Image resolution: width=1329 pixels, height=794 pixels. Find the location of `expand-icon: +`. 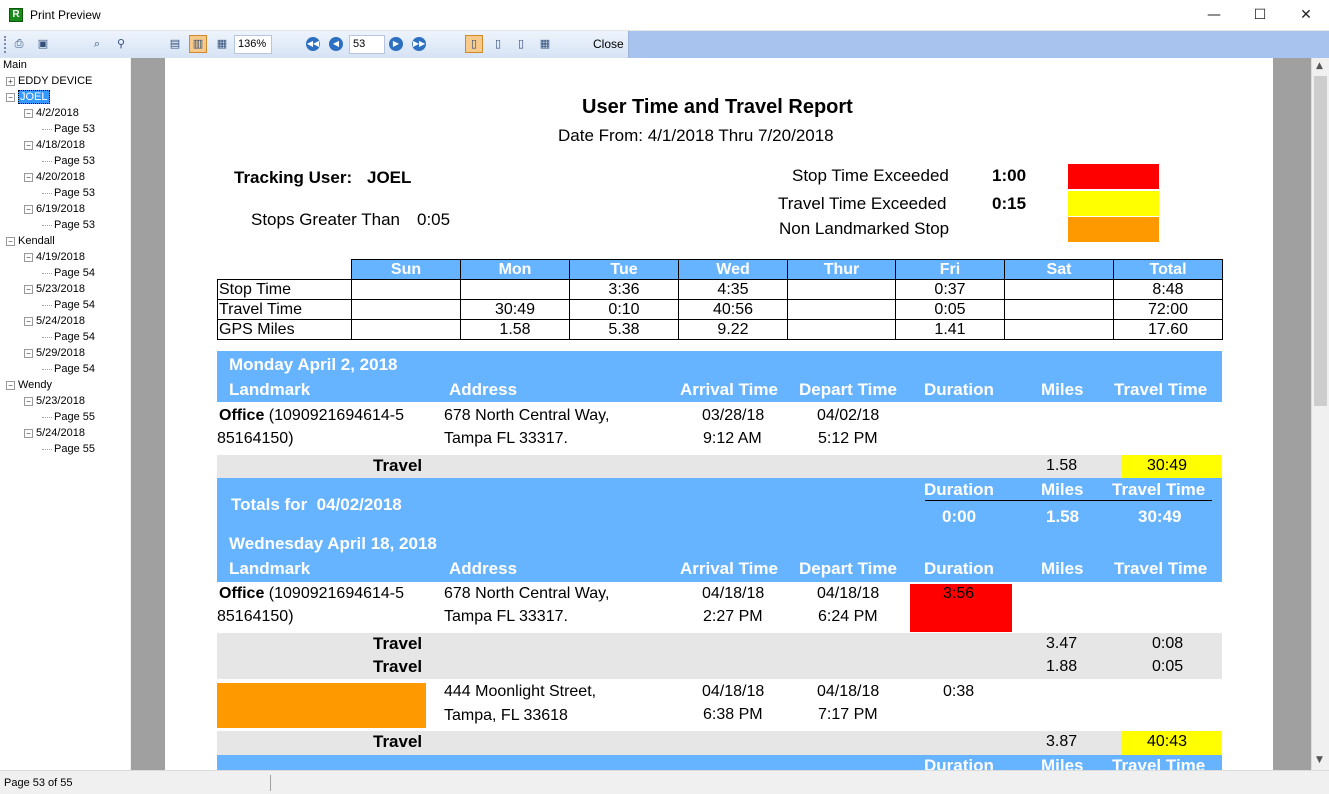

expand-icon: + is located at coordinates (10, 81).